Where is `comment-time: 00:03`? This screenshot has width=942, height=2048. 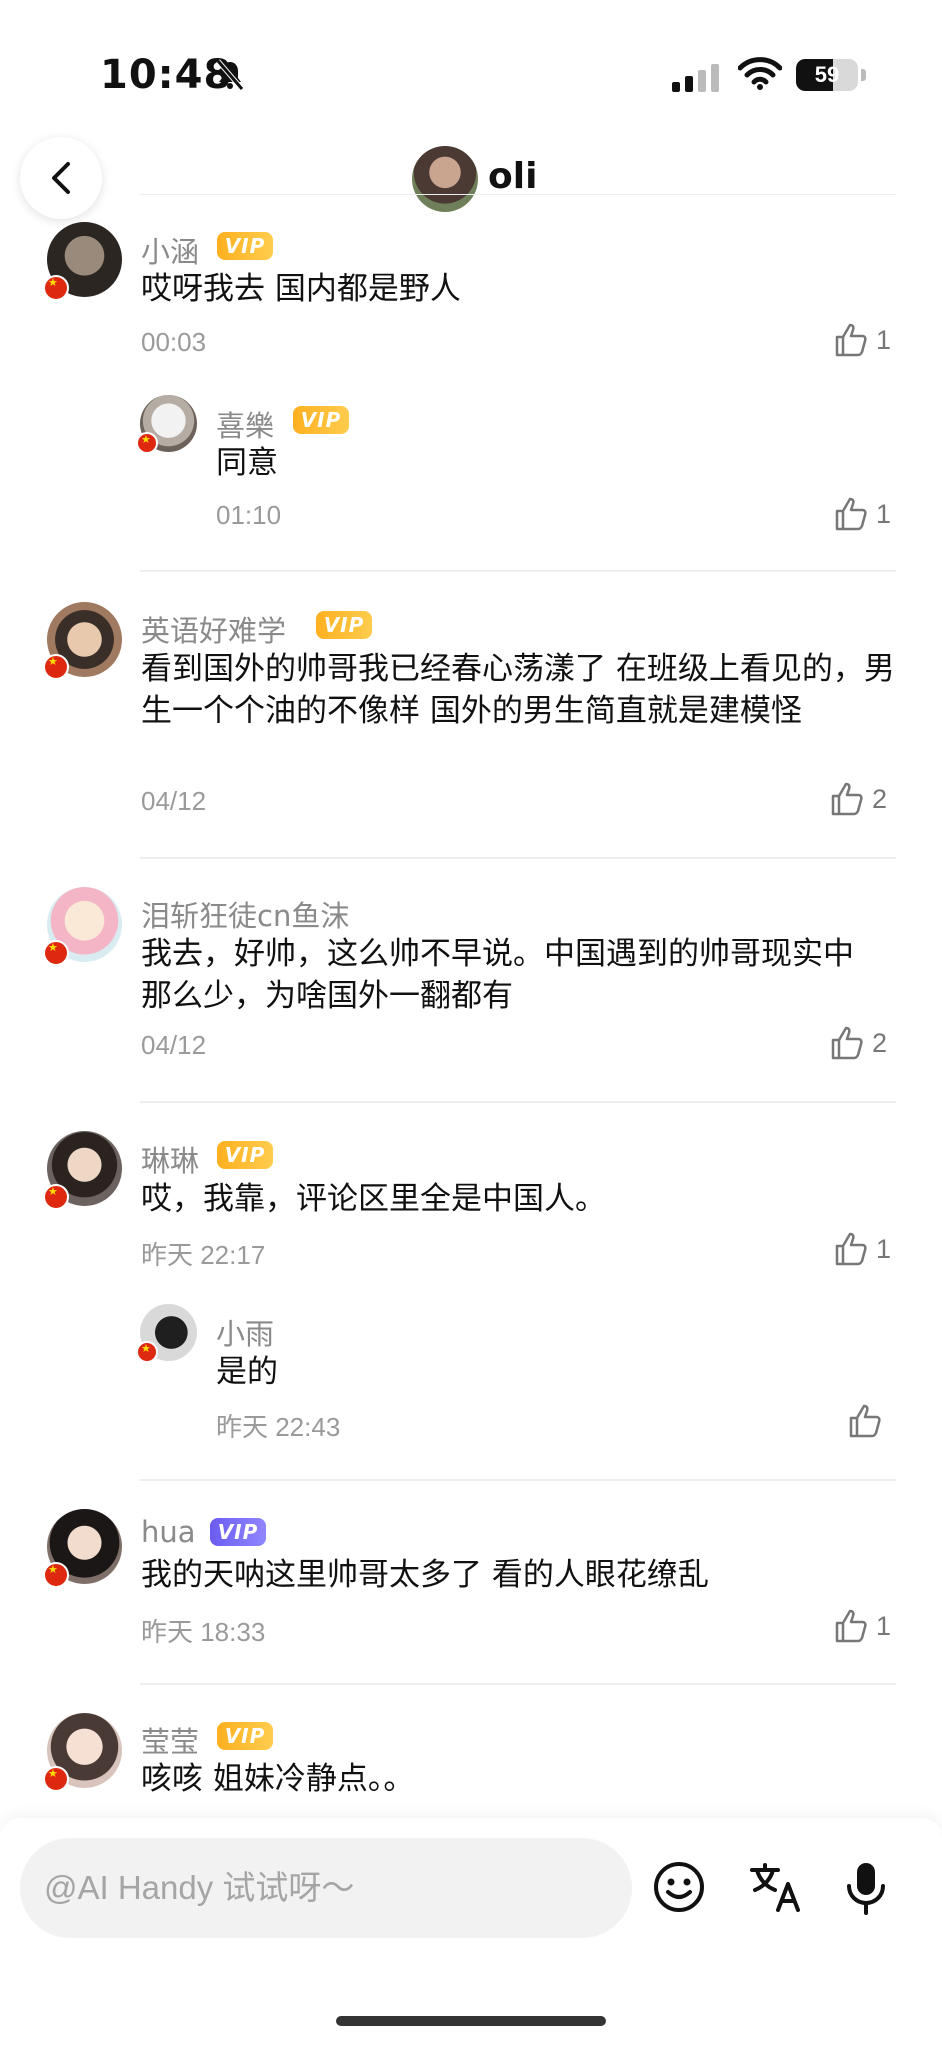
comment-time: 00:03 is located at coordinates (174, 342).